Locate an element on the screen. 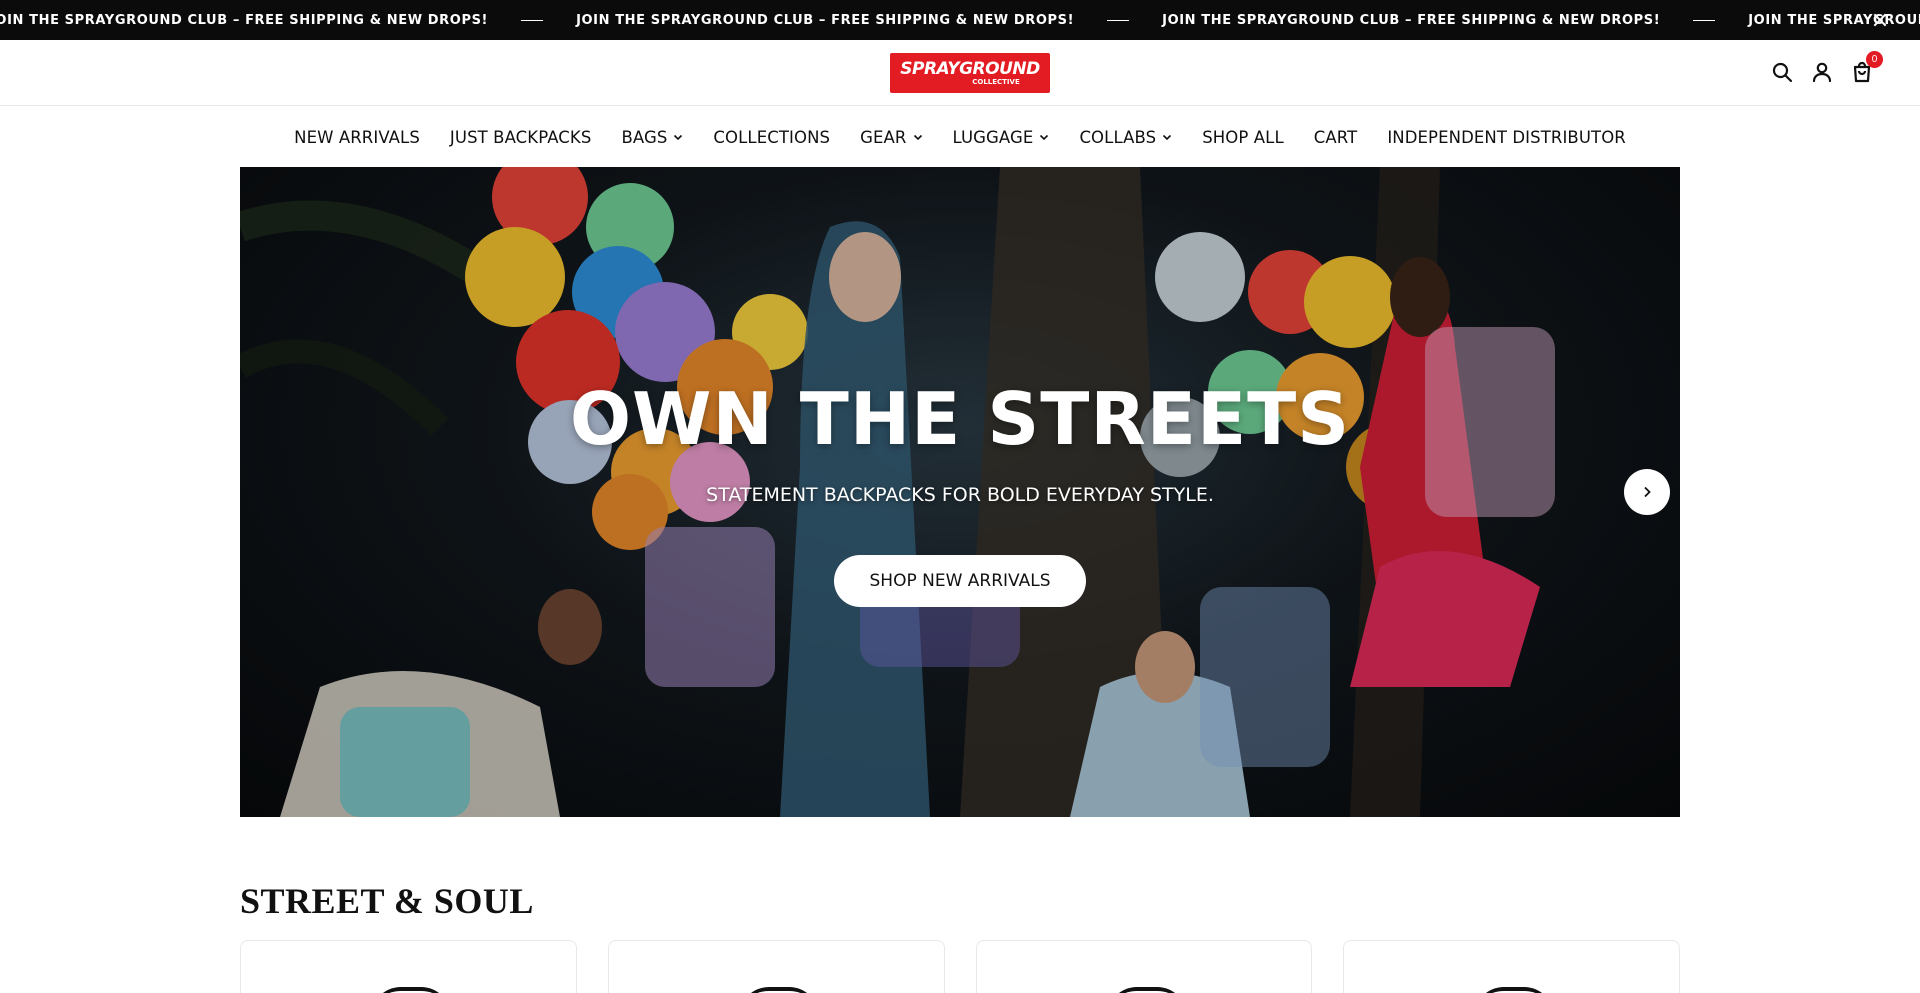  nav-item-luggage: LUGGAGE is located at coordinates (1001, 137).